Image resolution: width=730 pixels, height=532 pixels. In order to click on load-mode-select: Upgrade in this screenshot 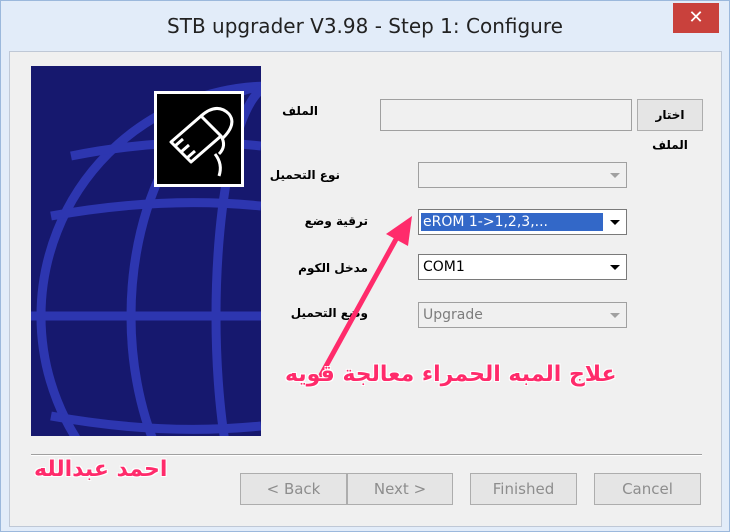, I will do `click(522, 315)`.